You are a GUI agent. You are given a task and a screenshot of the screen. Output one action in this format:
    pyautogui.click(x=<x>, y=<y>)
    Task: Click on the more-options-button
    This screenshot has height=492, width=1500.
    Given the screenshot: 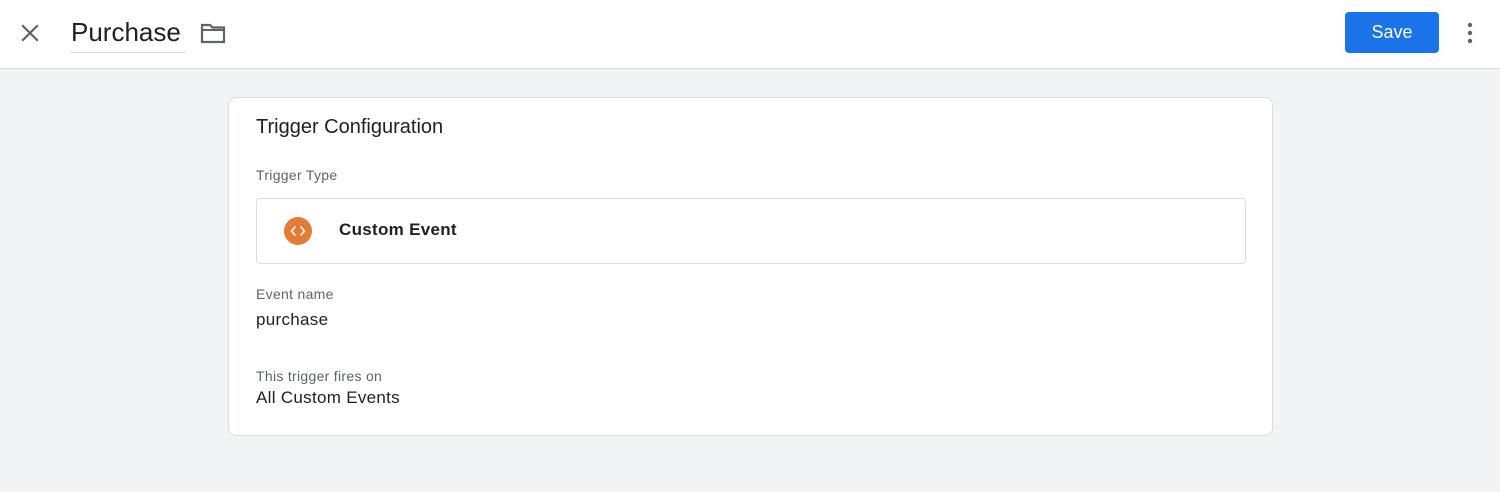 What is the action you would take?
    pyautogui.click(x=1470, y=33)
    